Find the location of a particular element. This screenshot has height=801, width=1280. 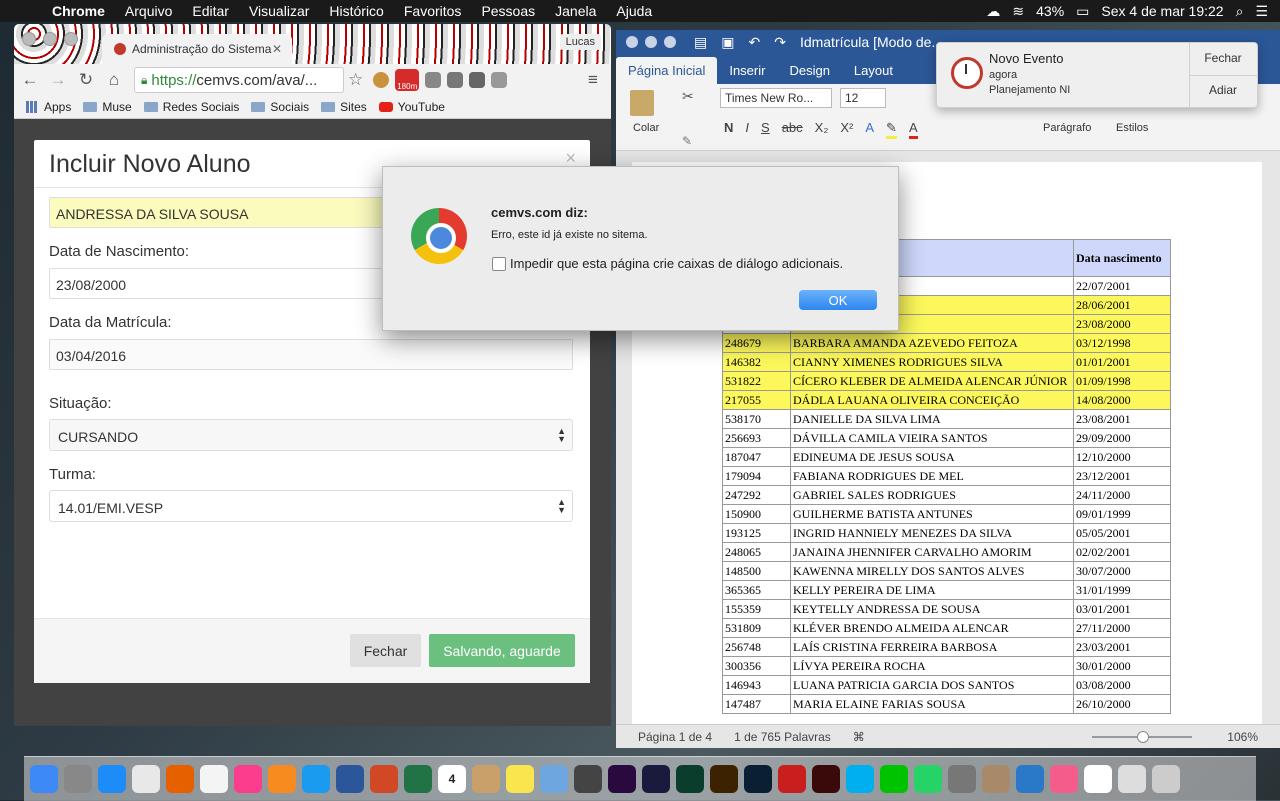

bookmark-star-icon: ☆ is located at coordinates (355, 80).